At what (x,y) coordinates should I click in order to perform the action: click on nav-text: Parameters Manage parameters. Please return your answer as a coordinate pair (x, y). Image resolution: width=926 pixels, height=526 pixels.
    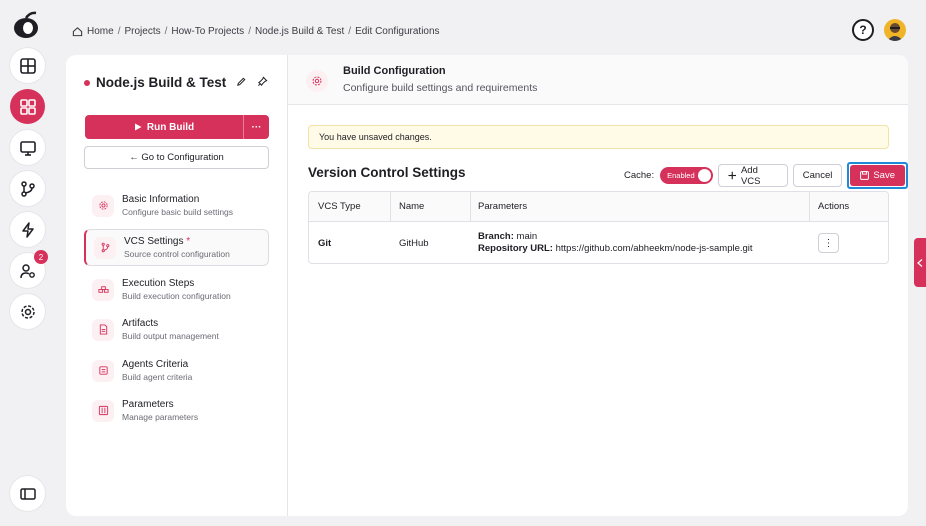
    Looking at the image, I should click on (160, 410).